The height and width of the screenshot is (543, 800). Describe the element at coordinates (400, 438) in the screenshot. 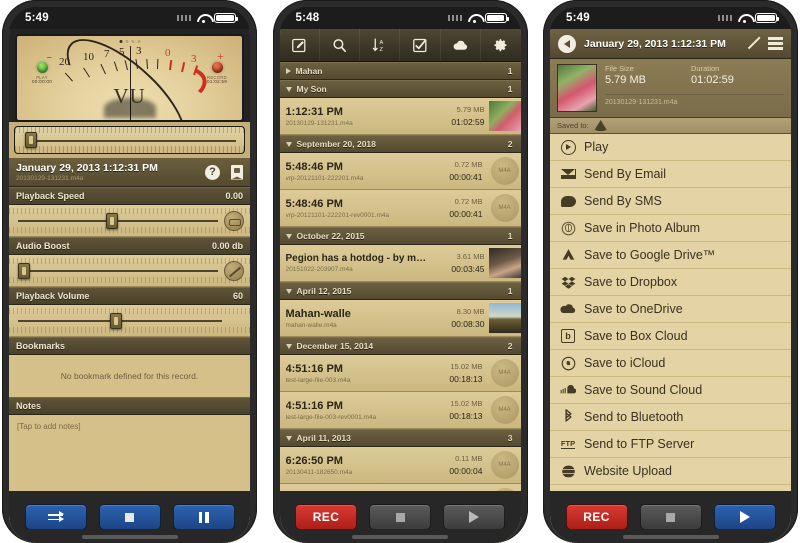

I see `group-header: April 11, 2013 3` at that location.